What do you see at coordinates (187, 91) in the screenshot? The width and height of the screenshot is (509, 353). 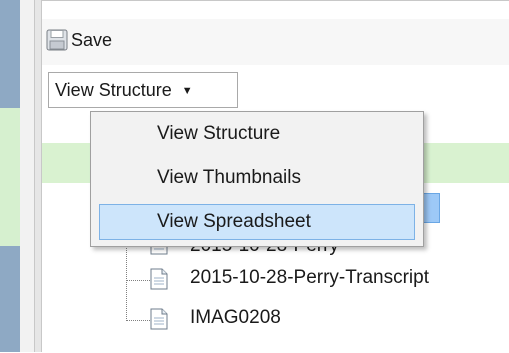 I see `chevron-down-icon: ▼` at bounding box center [187, 91].